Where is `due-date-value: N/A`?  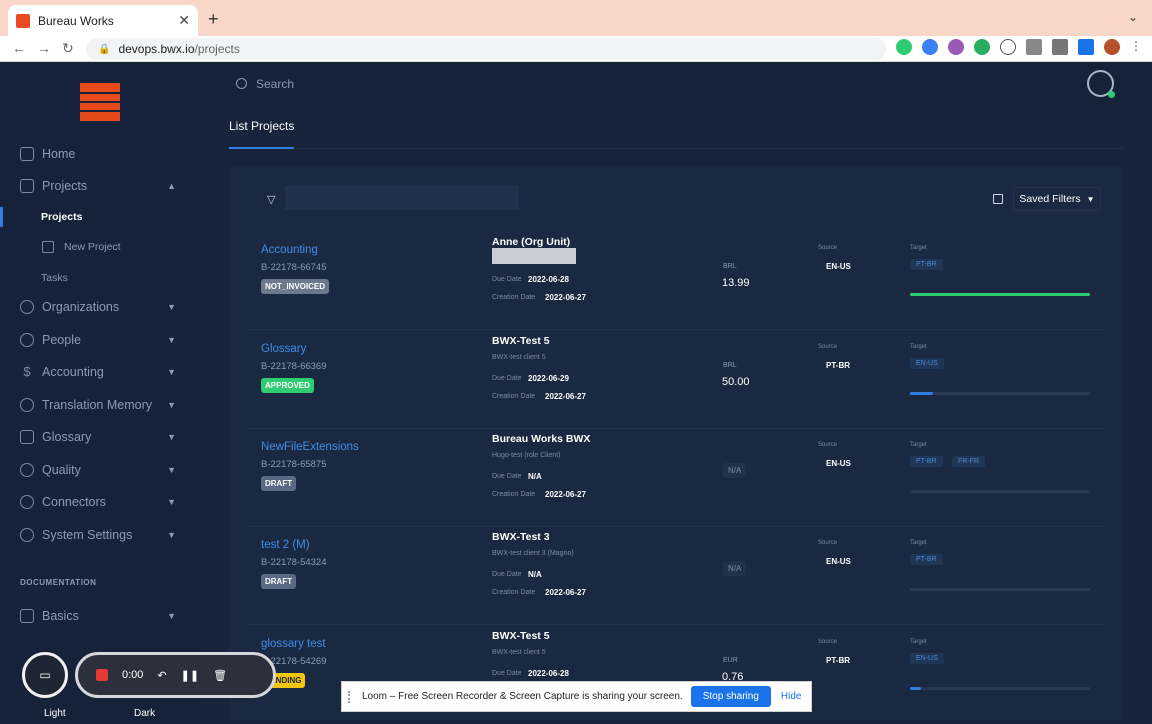 due-date-value: N/A is located at coordinates (535, 574).